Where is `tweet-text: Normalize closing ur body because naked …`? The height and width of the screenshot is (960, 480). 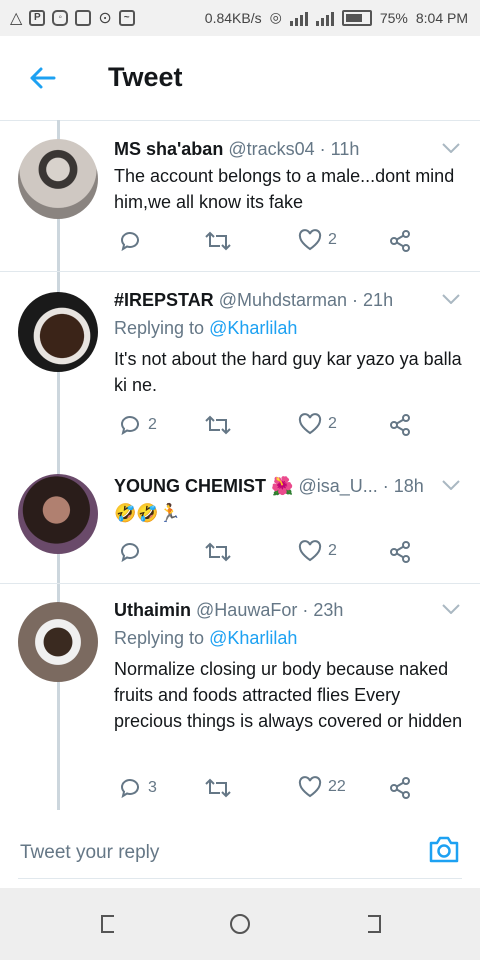 tweet-text: Normalize closing ur body because naked … is located at coordinates (288, 695).